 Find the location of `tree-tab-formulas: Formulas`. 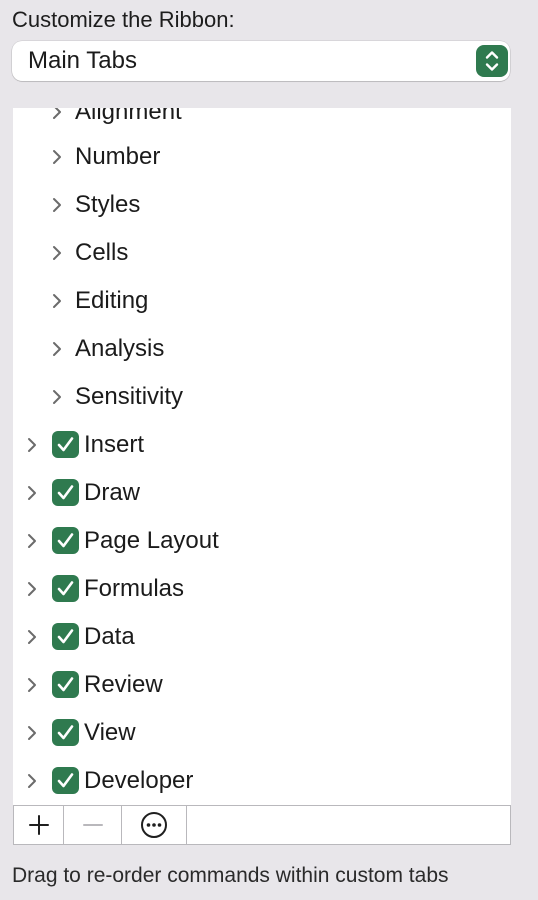

tree-tab-formulas: Formulas is located at coordinates (262, 589).